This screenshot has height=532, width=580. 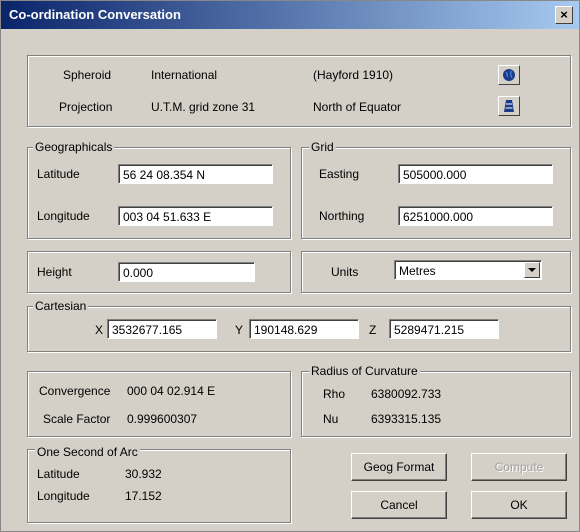 What do you see at coordinates (475, 174) in the screenshot?
I see `easting-input: 505000.000` at bounding box center [475, 174].